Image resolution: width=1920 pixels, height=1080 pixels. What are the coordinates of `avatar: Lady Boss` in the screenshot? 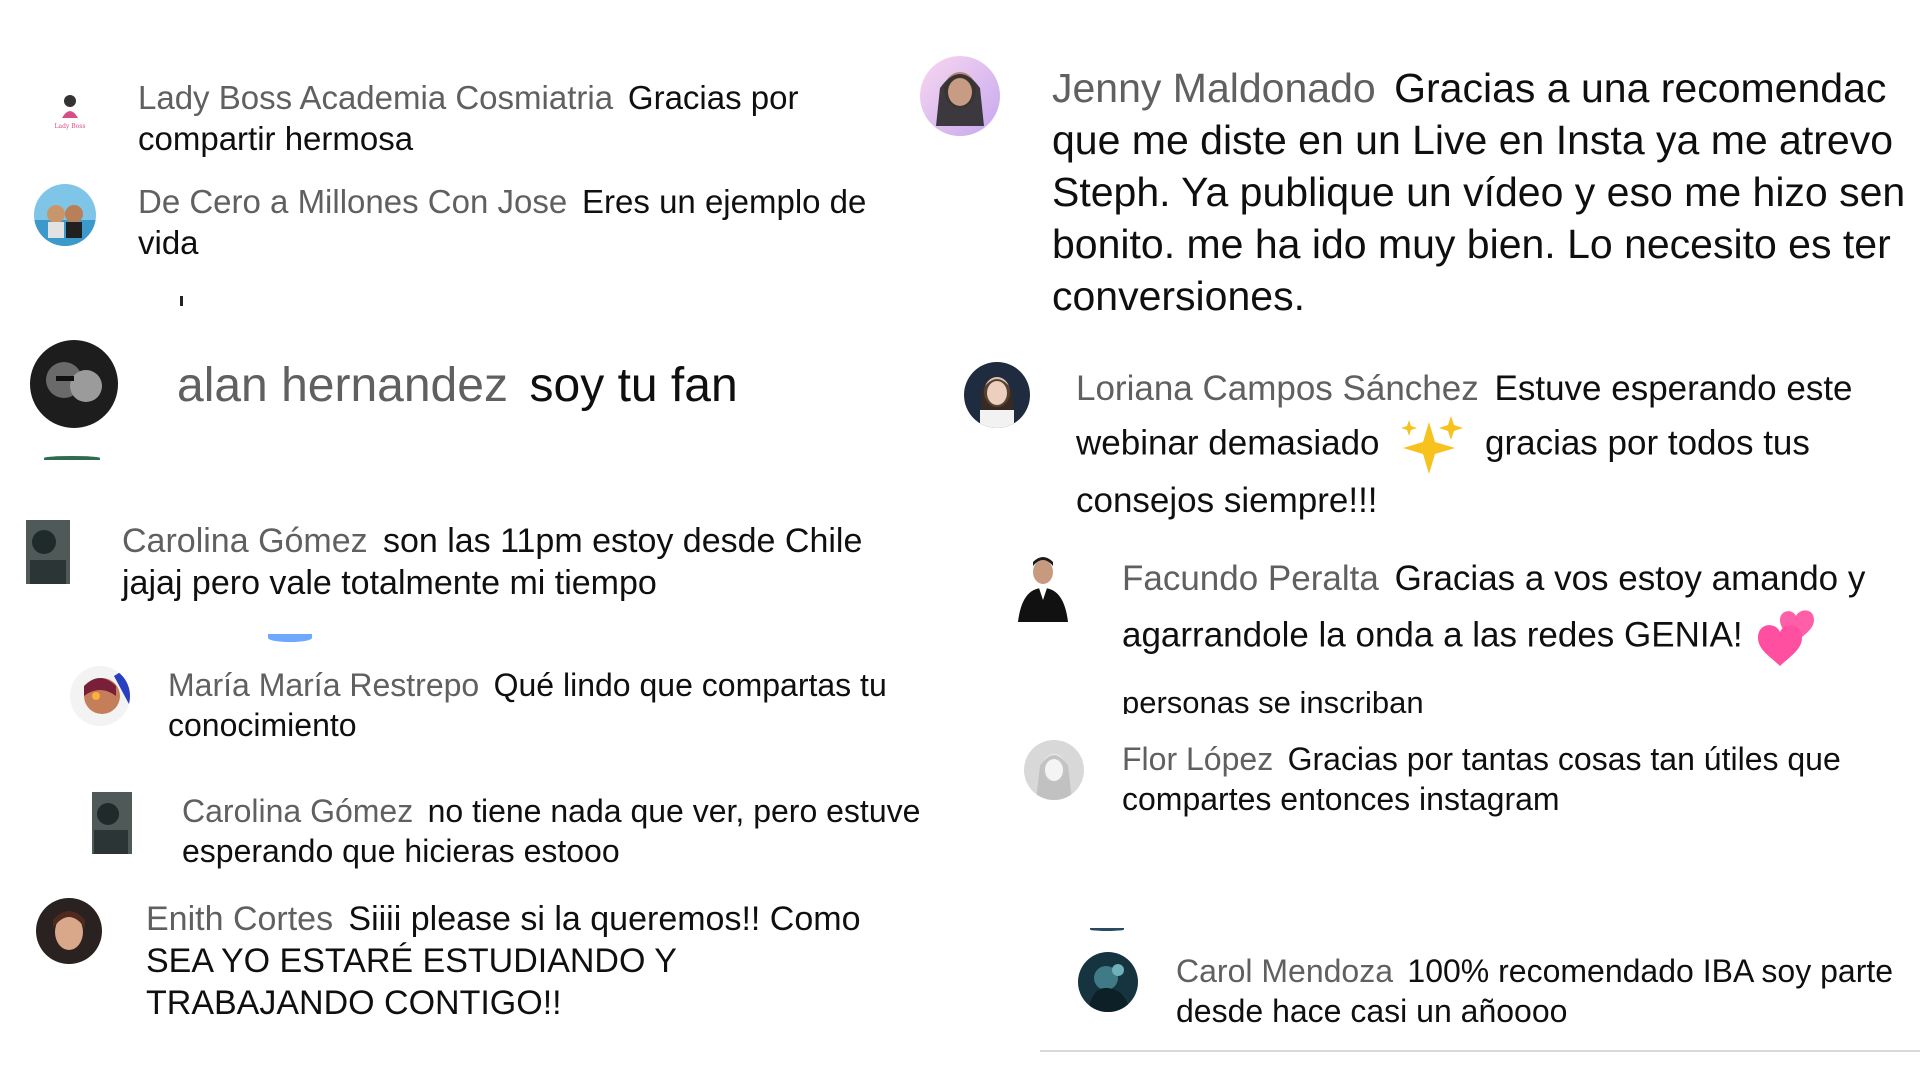 It's located at (70, 110).